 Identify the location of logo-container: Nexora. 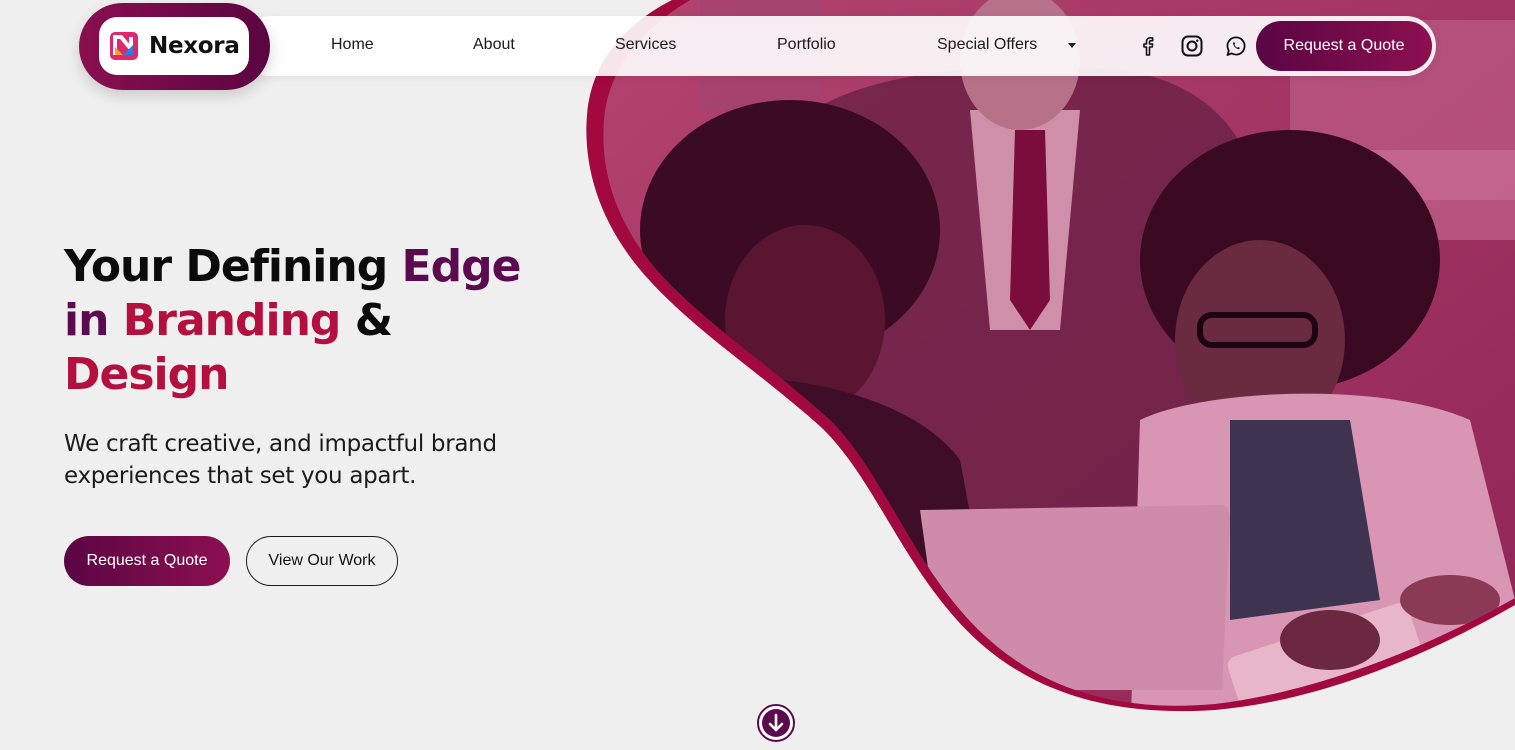
(174, 46).